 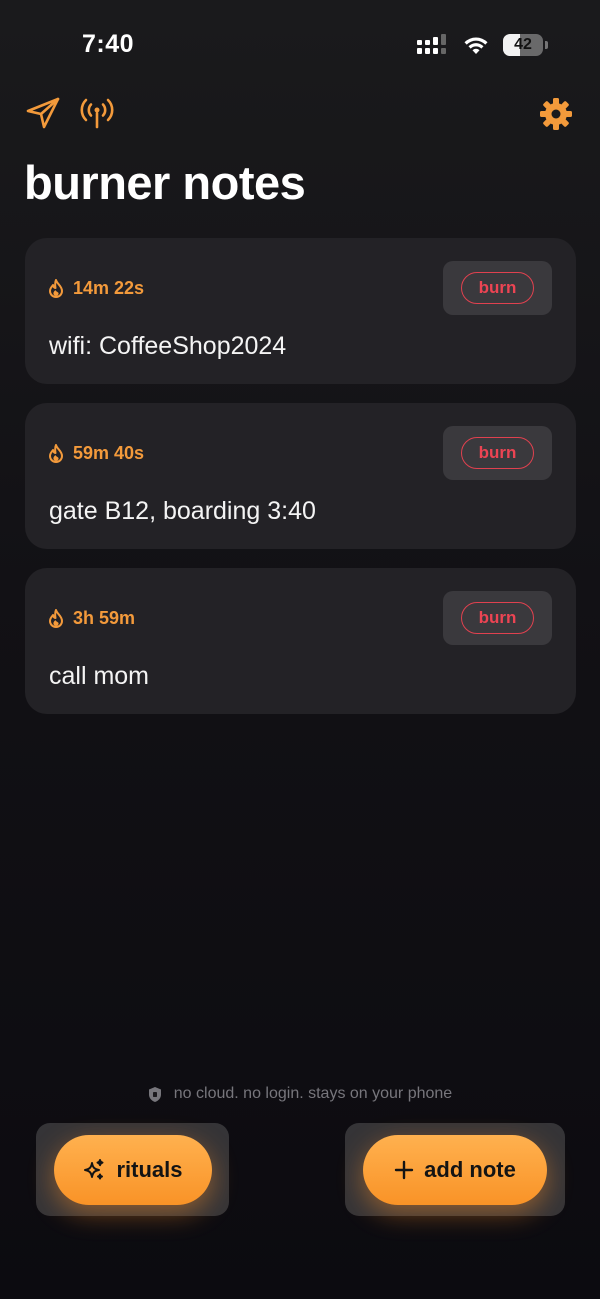 I want to click on shield-icon, so click(x=154, y=1094).